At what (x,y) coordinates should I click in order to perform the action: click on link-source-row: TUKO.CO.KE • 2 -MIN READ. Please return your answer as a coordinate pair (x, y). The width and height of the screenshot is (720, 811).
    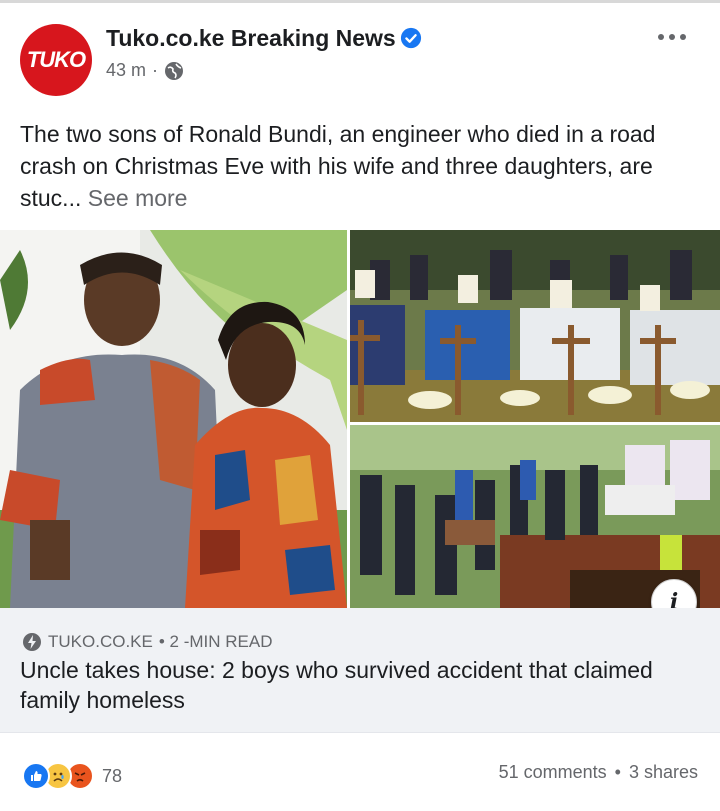
    Looking at the image, I should click on (147, 642).